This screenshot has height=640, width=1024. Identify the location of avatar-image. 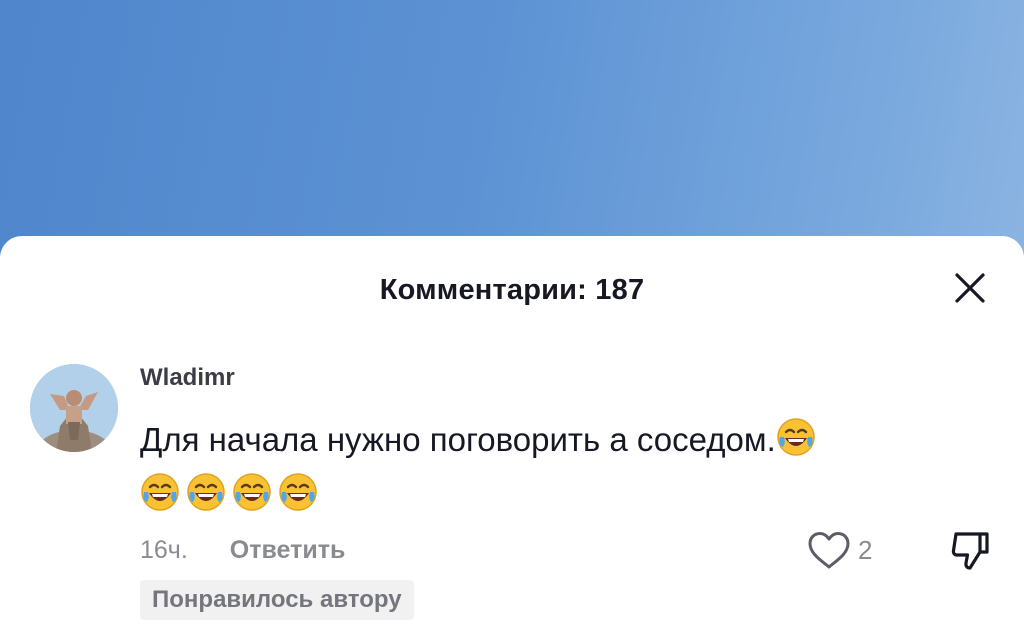
(74, 408).